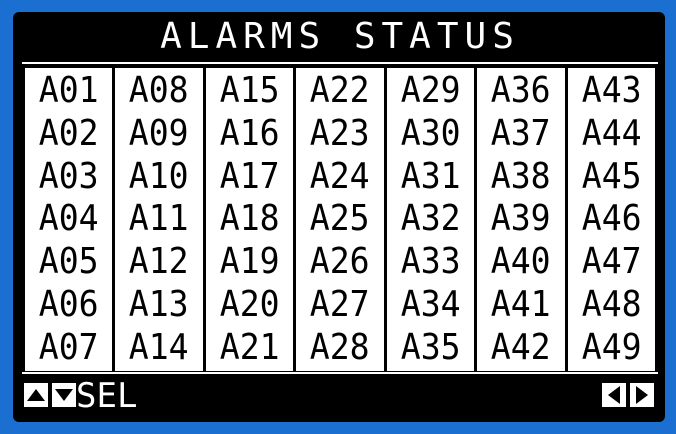 The height and width of the screenshot is (434, 676). I want to click on alarm-cell: A11, so click(159, 219).